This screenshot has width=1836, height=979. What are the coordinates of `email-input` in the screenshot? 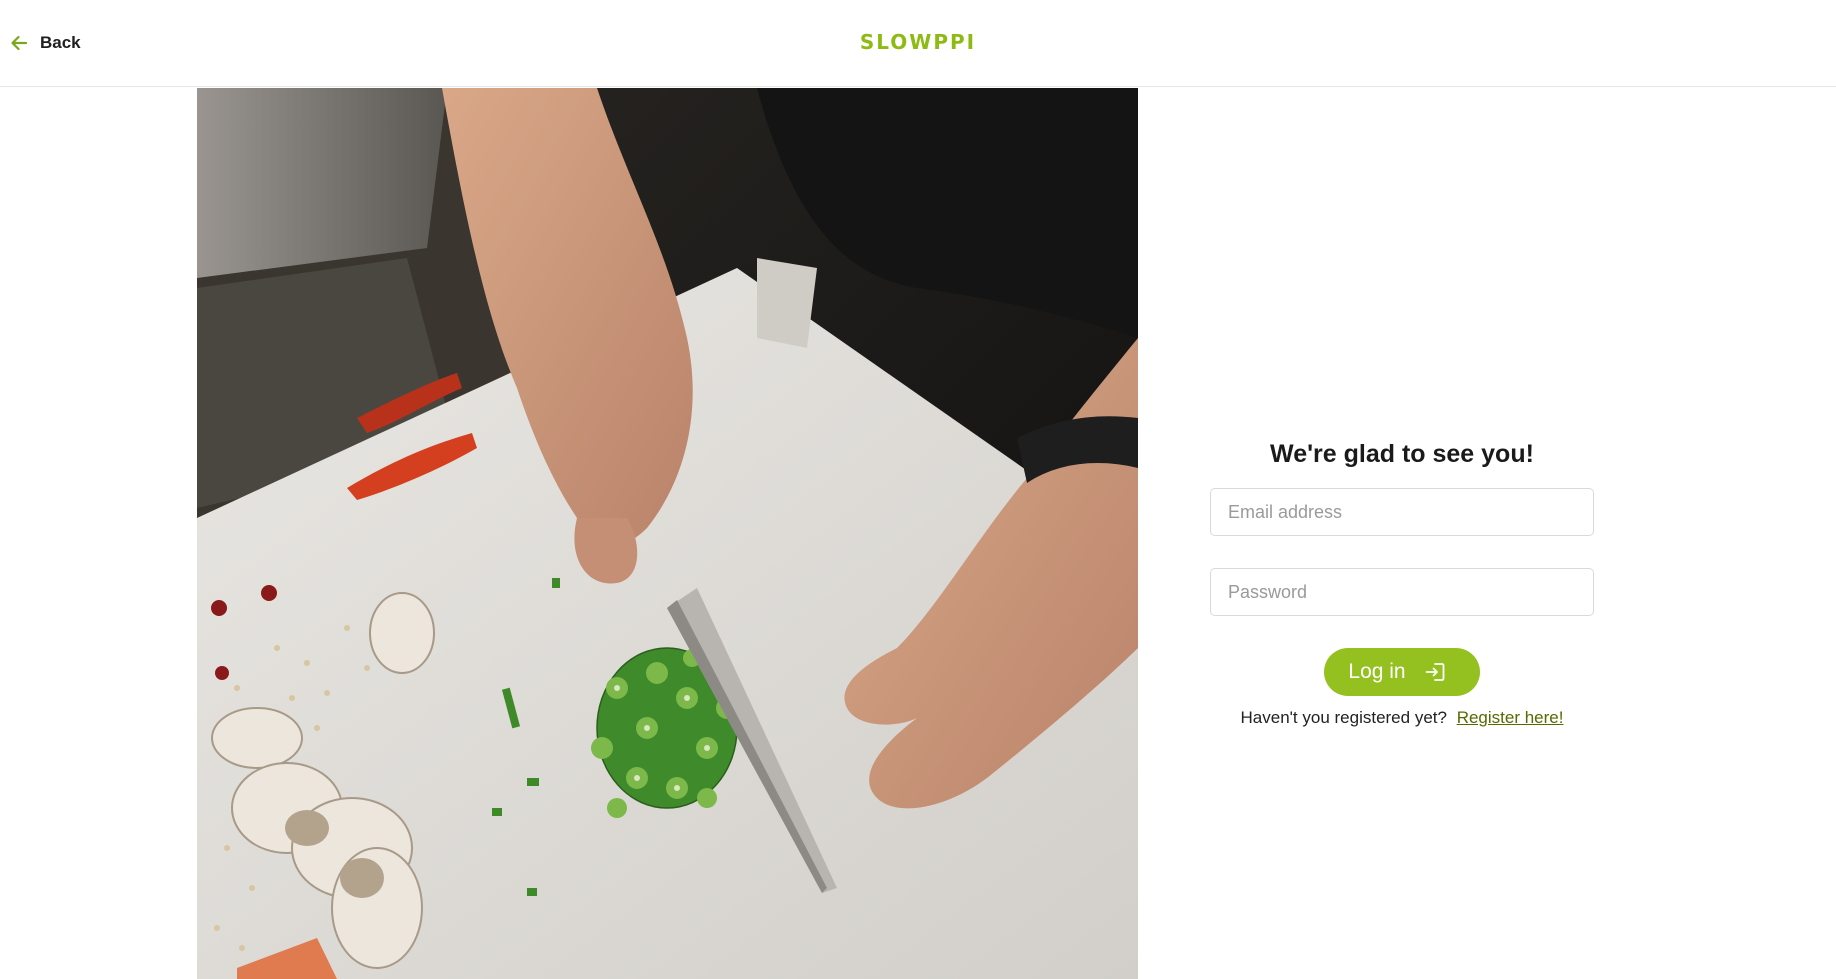 It's located at (1402, 512).